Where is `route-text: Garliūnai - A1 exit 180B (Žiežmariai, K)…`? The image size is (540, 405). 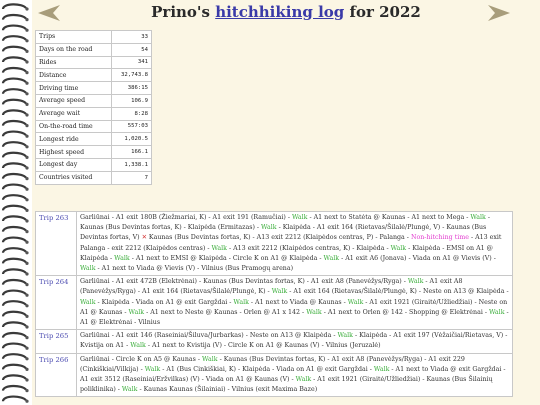
route-text: Garliūnai - A1 exit 180B (Žiežmariai, K)… is located at coordinates (186, 217).